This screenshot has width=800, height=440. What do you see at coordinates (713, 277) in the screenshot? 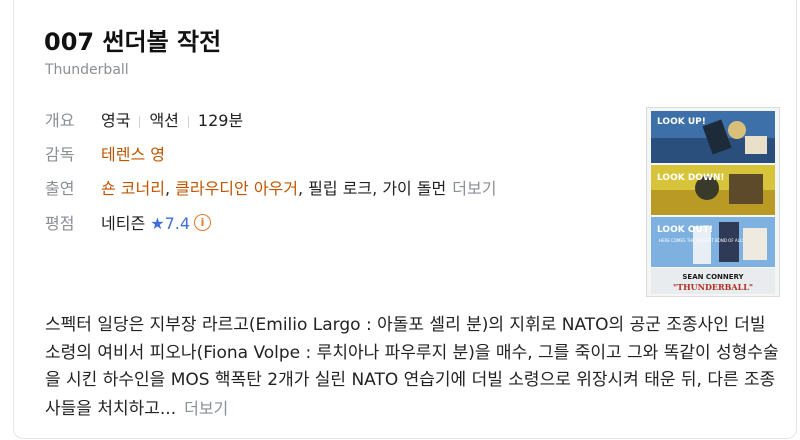
I see `poster-star-name: SEAN CONNERY` at bounding box center [713, 277].